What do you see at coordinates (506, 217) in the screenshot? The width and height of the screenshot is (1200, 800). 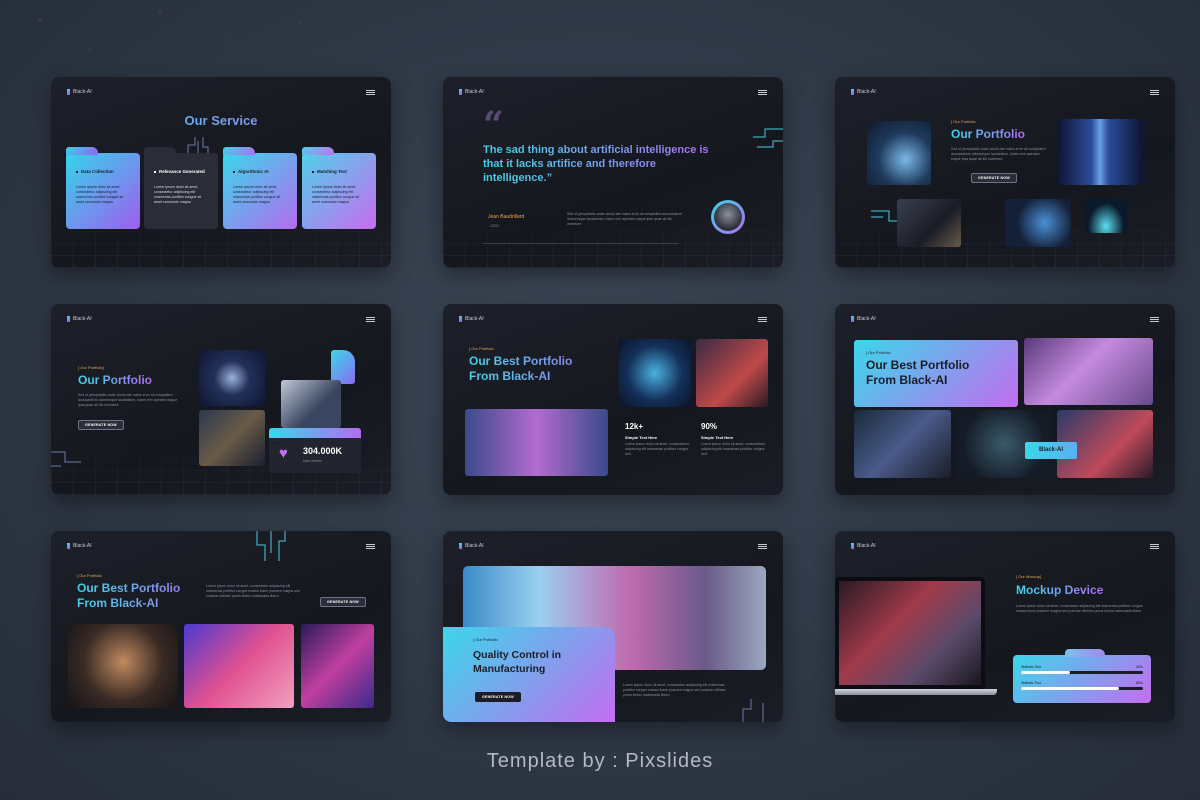 I see `quote-author: Jean Baudrillard` at bounding box center [506, 217].